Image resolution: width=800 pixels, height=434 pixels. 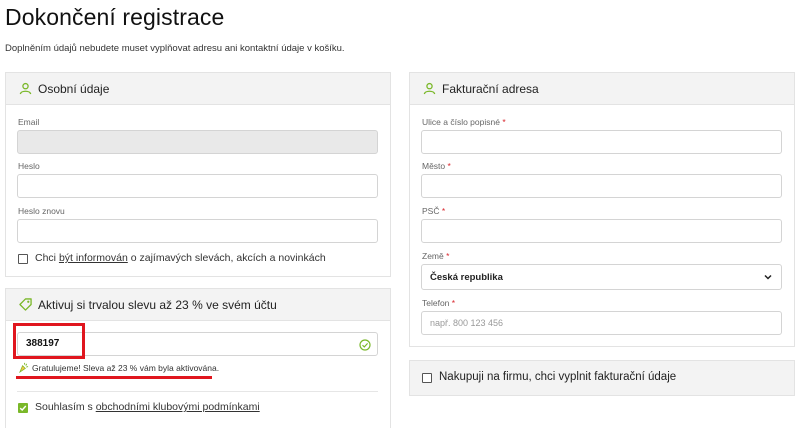 I want to click on country-label: Země *, so click(x=436, y=256).